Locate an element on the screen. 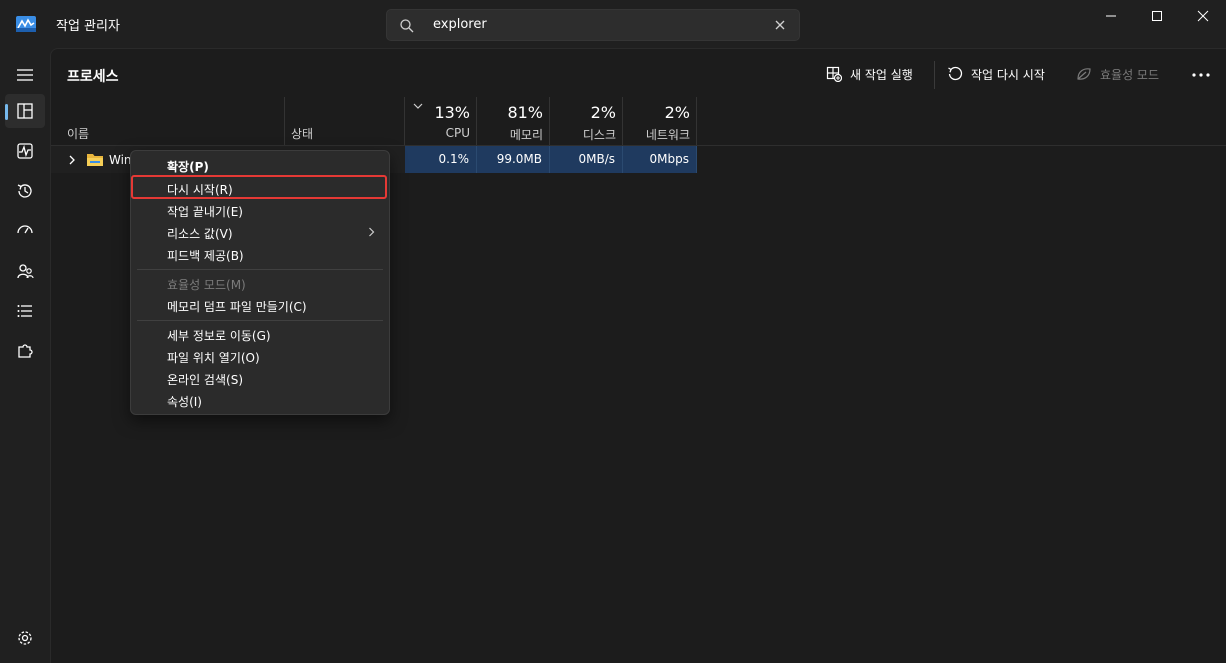 The width and height of the screenshot is (1226, 663). menu-item-properties: 속성(I) is located at coordinates (184, 401).